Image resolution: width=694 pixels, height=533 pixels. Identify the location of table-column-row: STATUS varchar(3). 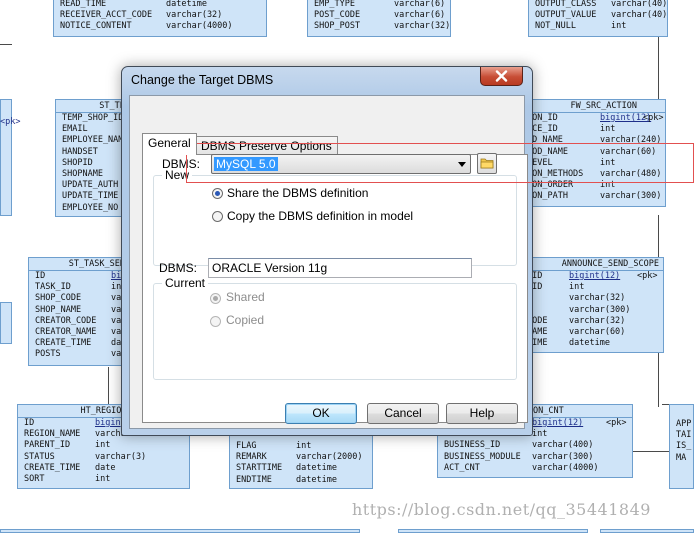
(103, 457).